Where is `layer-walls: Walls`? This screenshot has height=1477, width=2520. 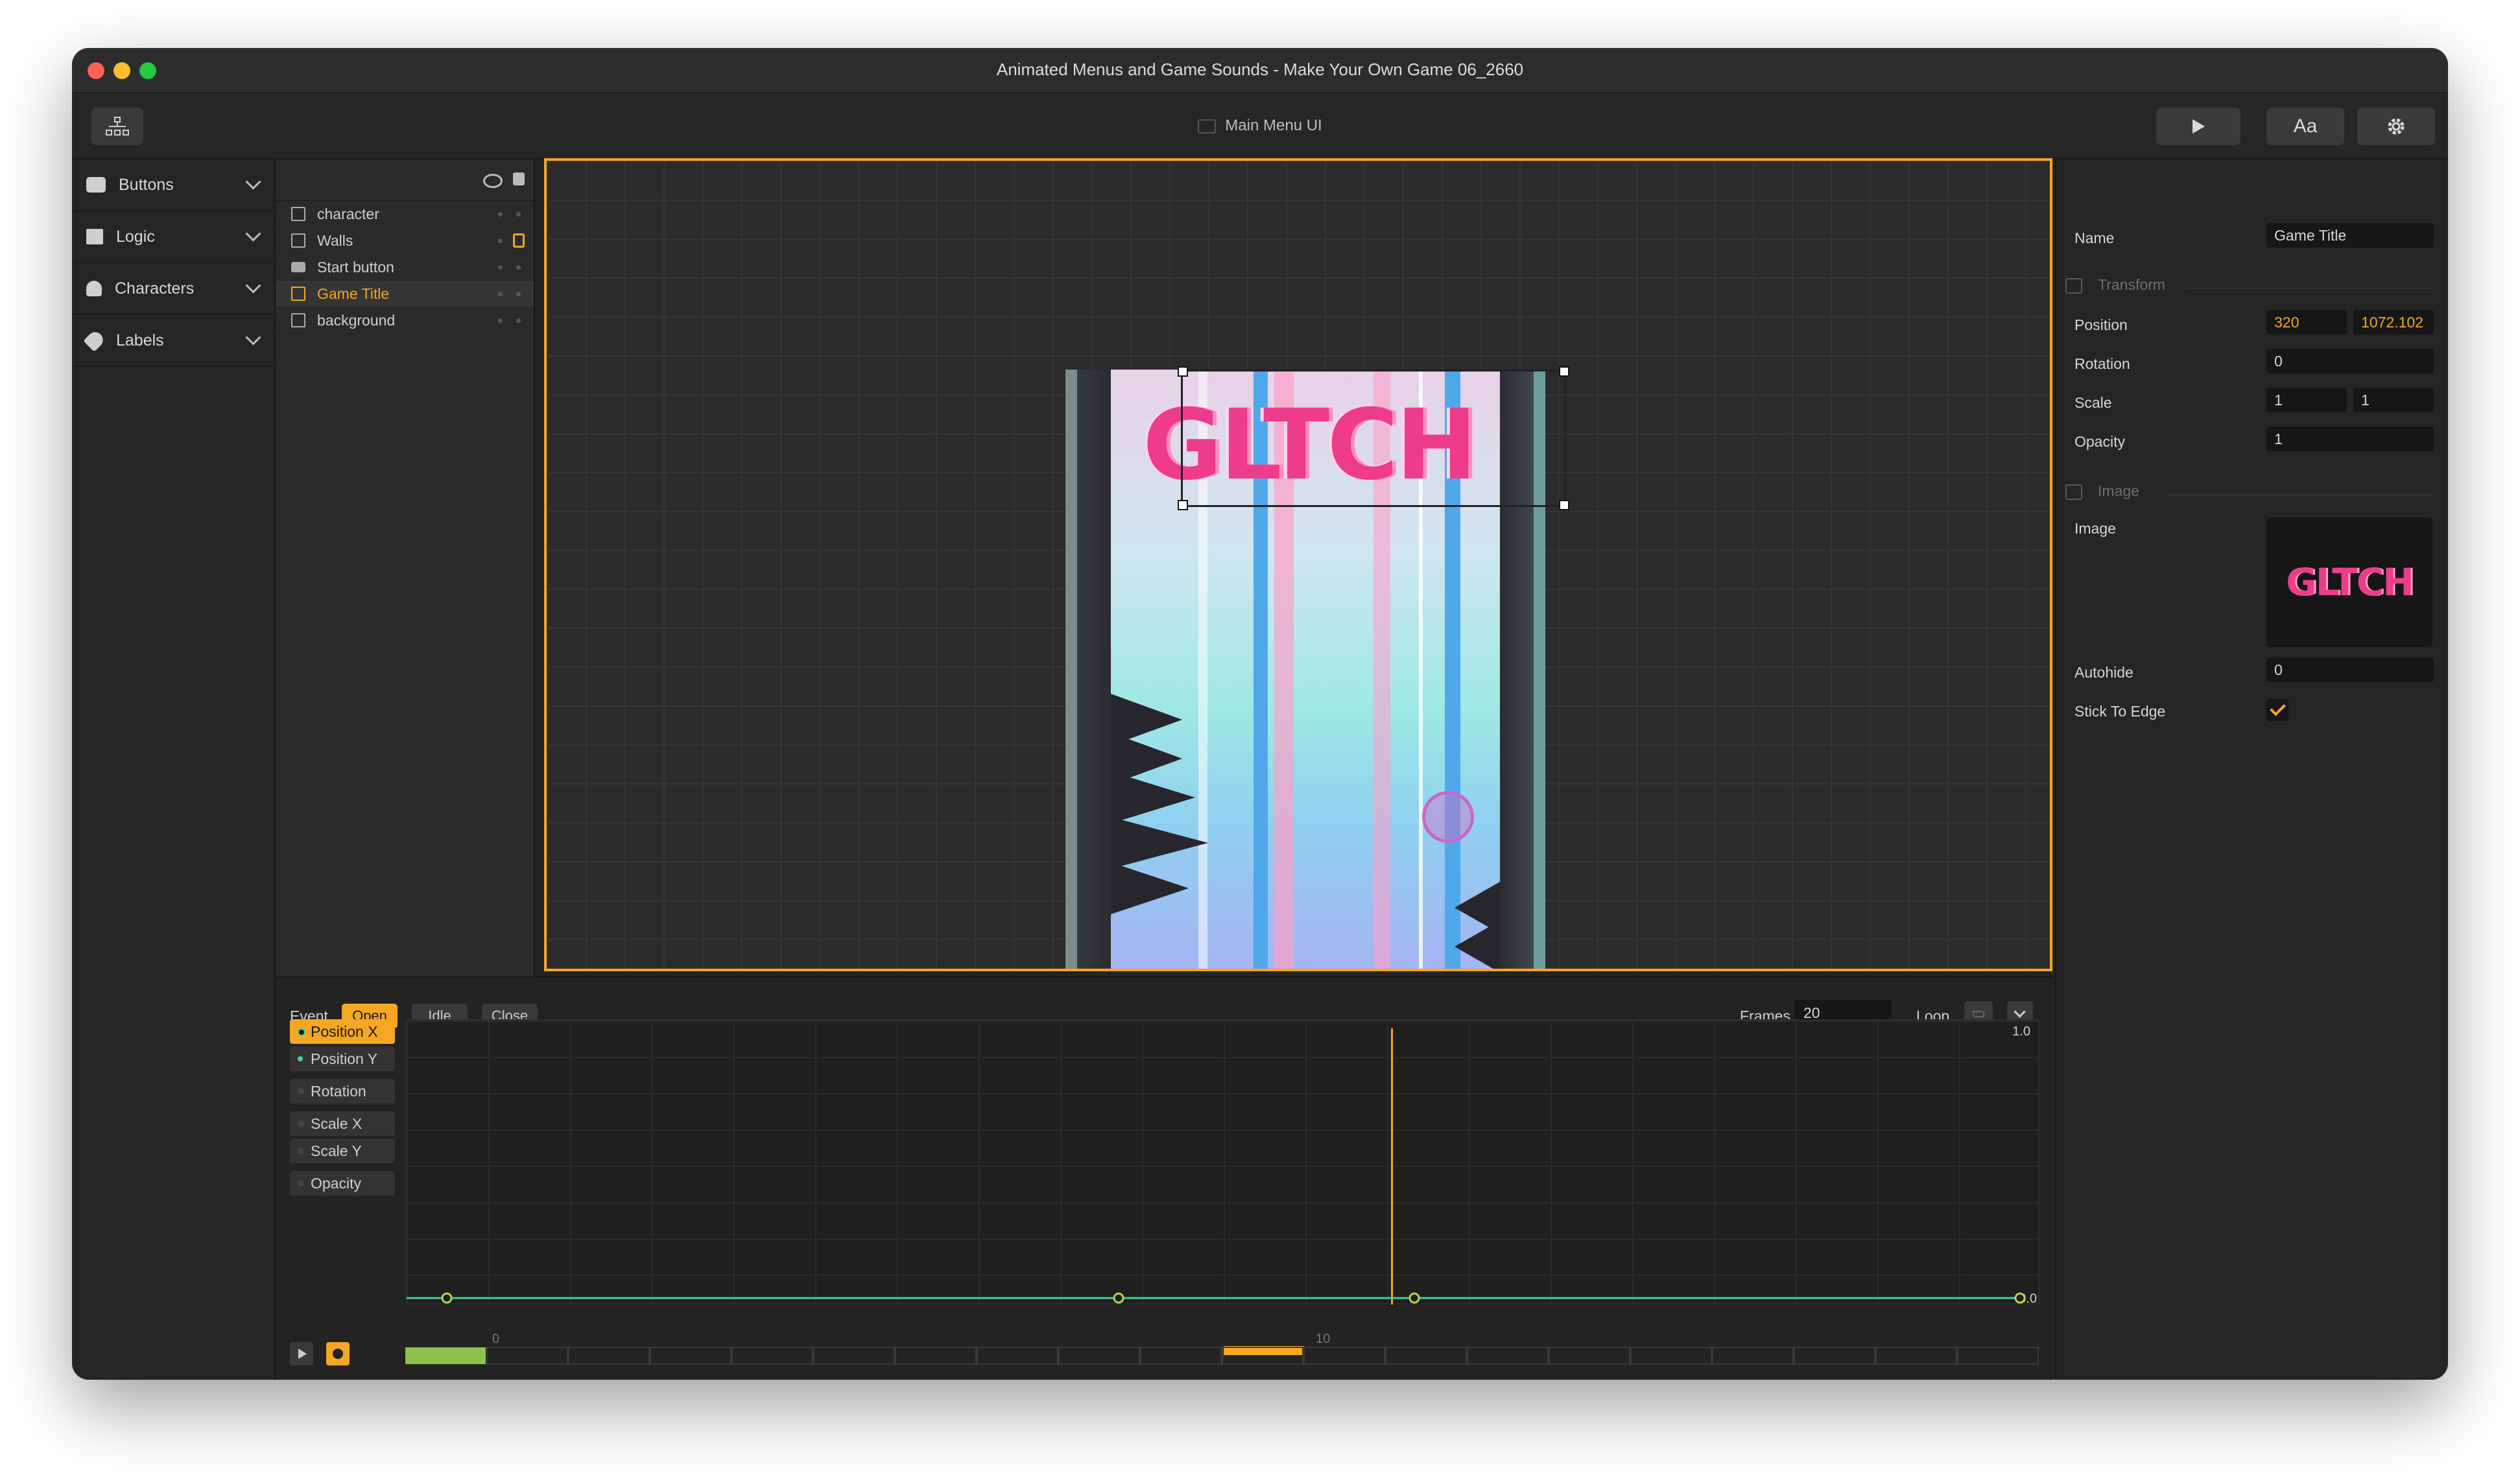
layer-walls: Walls is located at coordinates (405, 241).